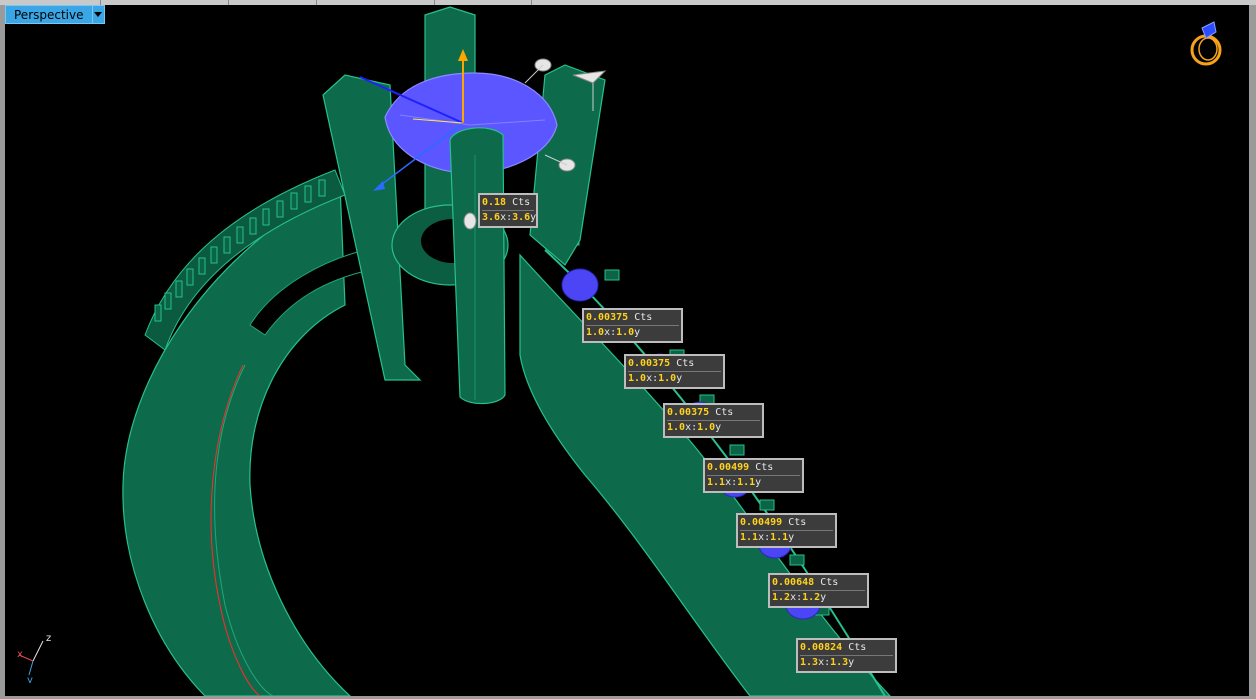 This screenshot has height=699, width=1256. What do you see at coordinates (818, 590) in the screenshot?
I see `stone-tag: 0.00648 Cts 1.2x:1.2y` at bounding box center [818, 590].